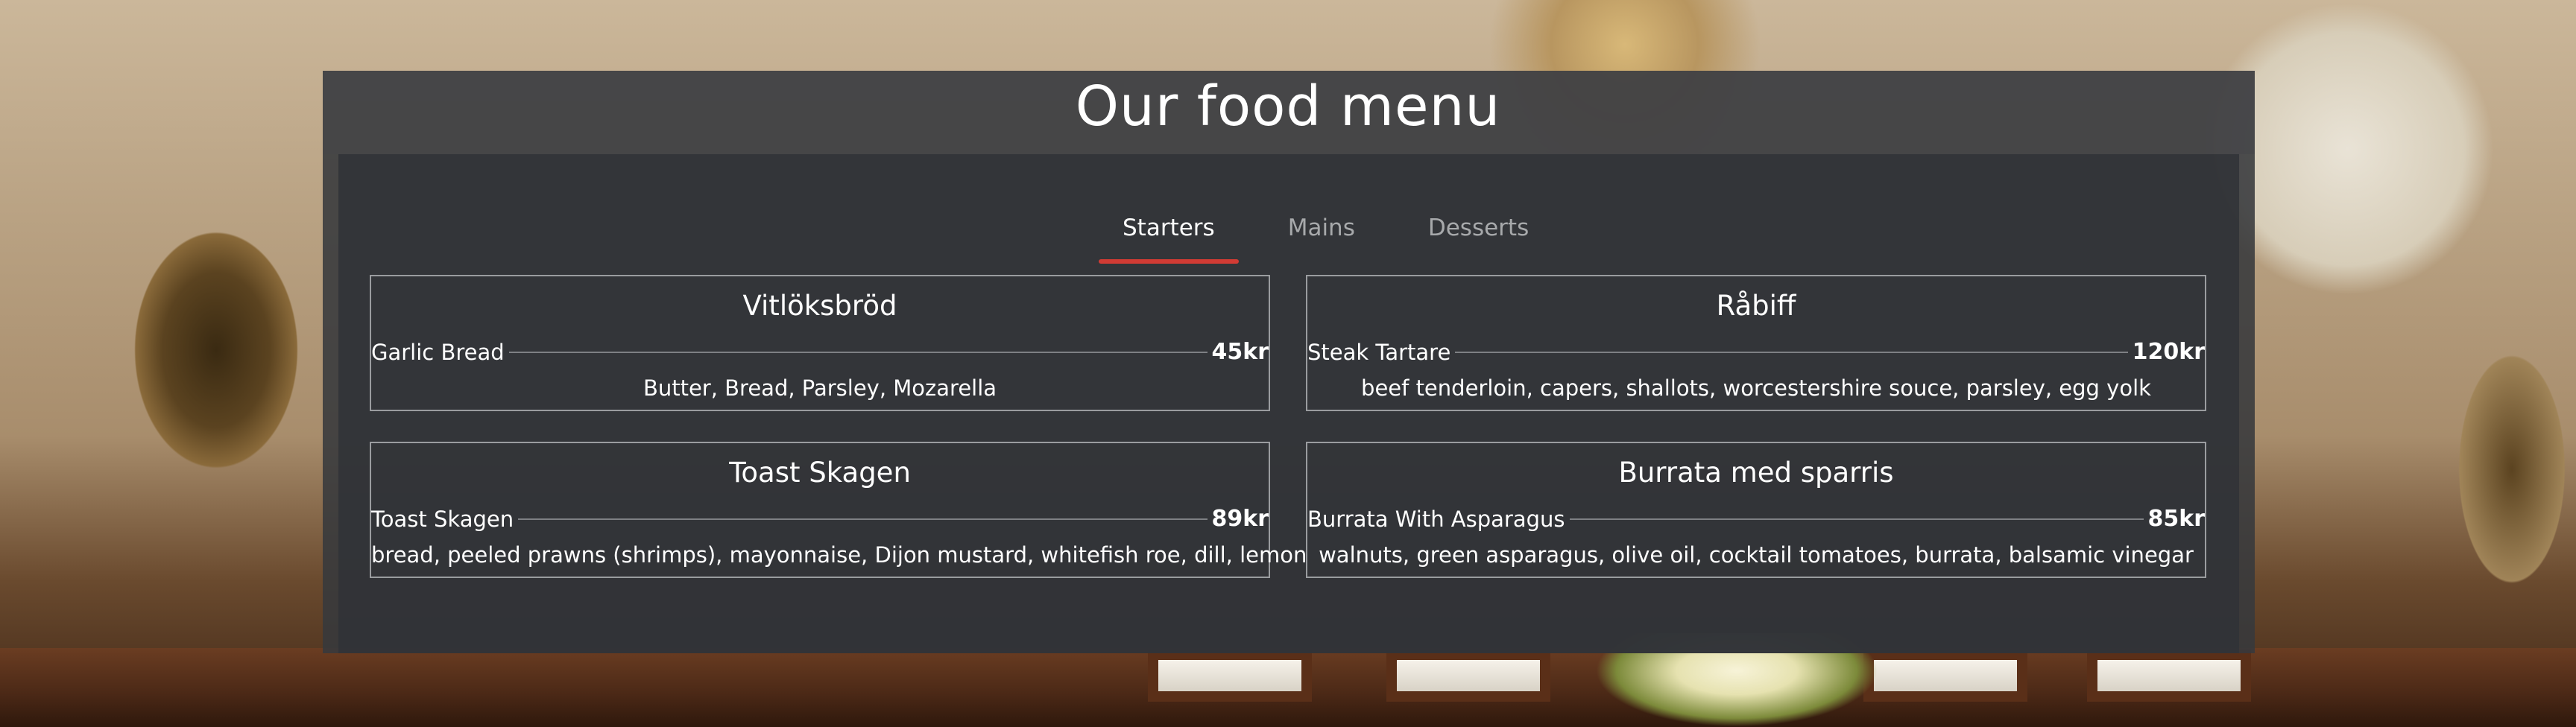 Image resolution: width=2576 pixels, height=727 pixels. What do you see at coordinates (1436, 519) in the screenshot?
I see `menu-item-english-name: Burrata With Asparagus` at bounding box center [1436, 519].